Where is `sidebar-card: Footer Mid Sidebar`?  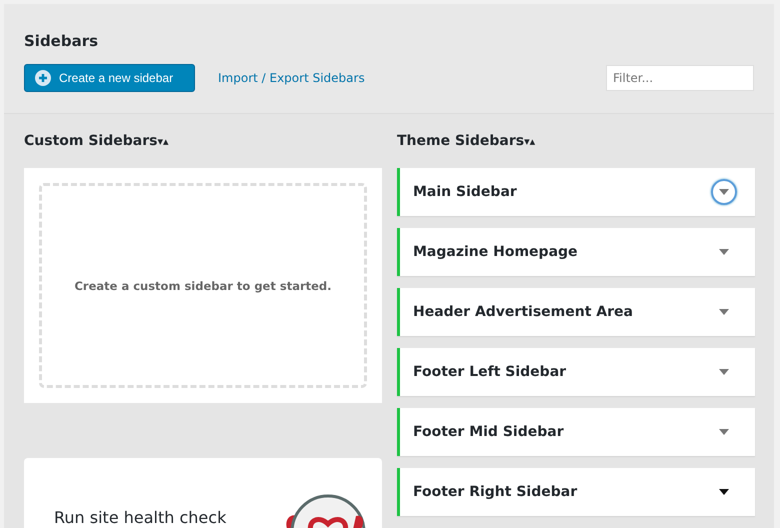 sidebar-card: Footer Mid Sidebar is located at coordinates (576, 432).